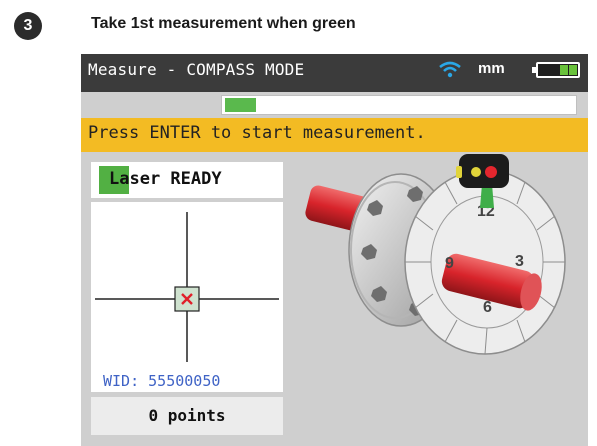 The image size is (597, 446). I want to click on sensor-head, so click(484, 171).